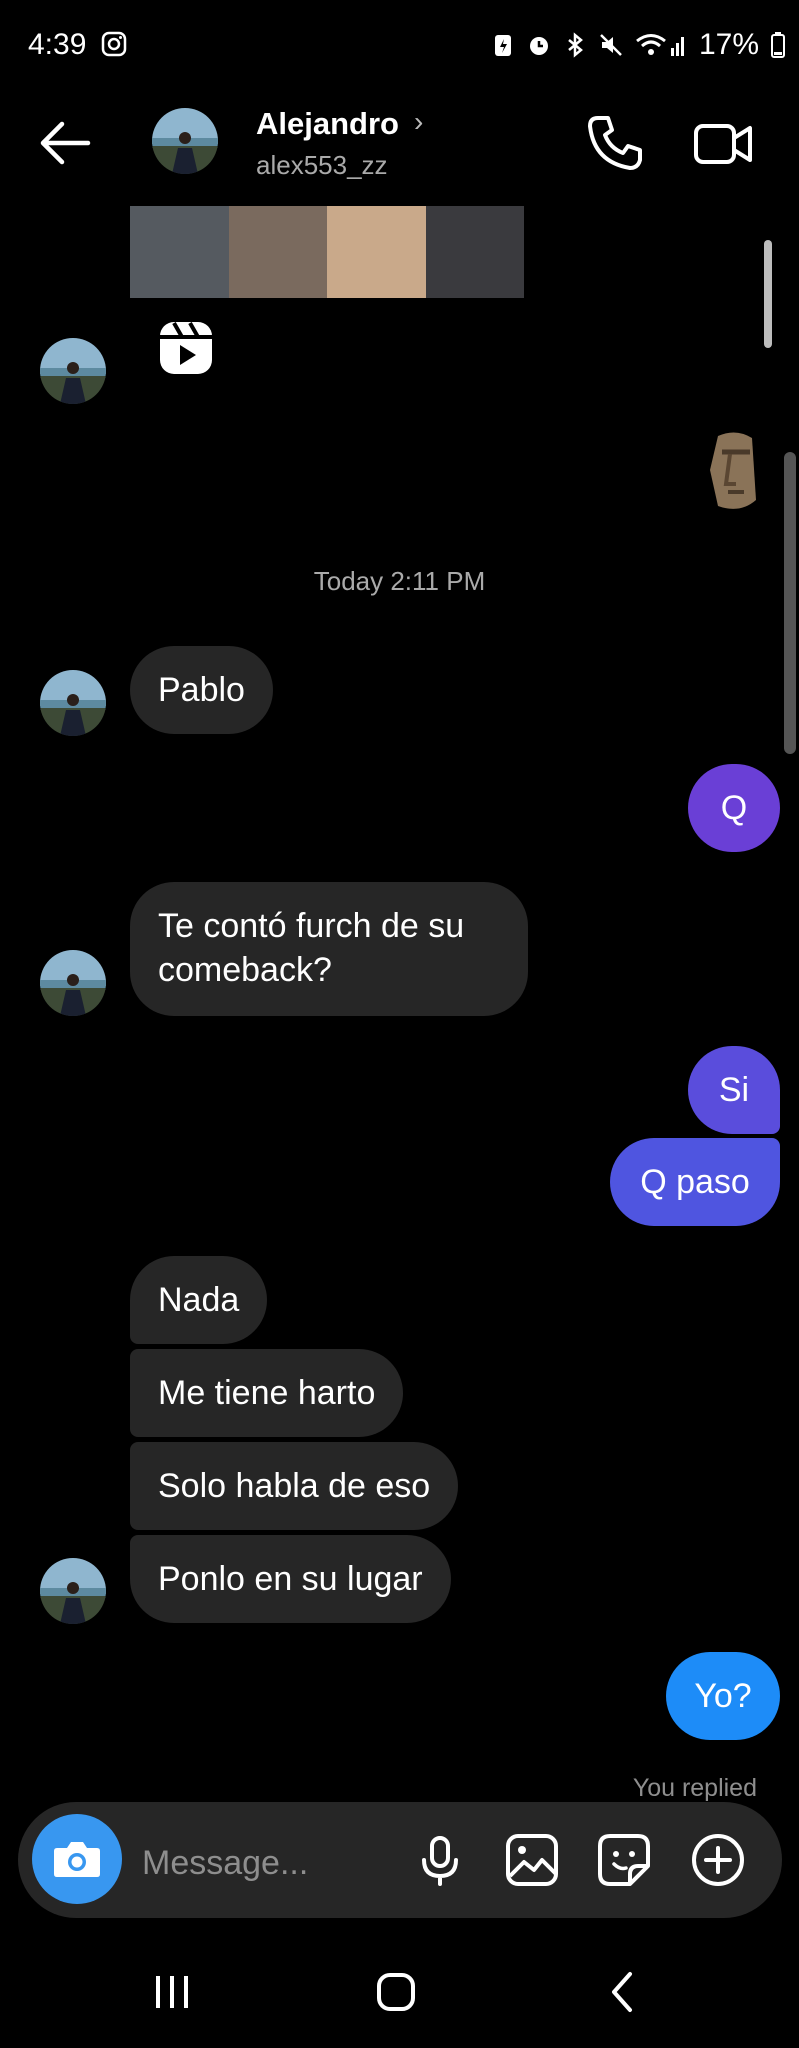 Image resolution: width=799 pixels, height=2048 pixels. Describe the element at coordinates (538, 46) in the screenshot. I see `alarm-icon` at that location.